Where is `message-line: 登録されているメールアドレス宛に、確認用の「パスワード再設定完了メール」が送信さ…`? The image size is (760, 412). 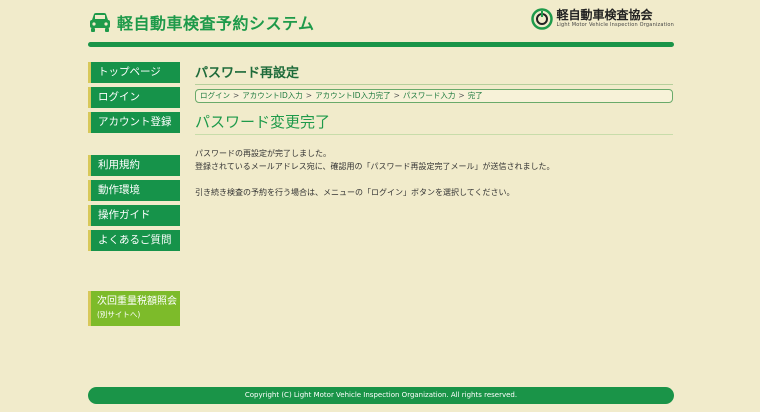 message-line: 登録されているメールアドレス宛に、確認用の「パスワード再設定完了メール」が送信さ… is located at coordinates (375, 166).